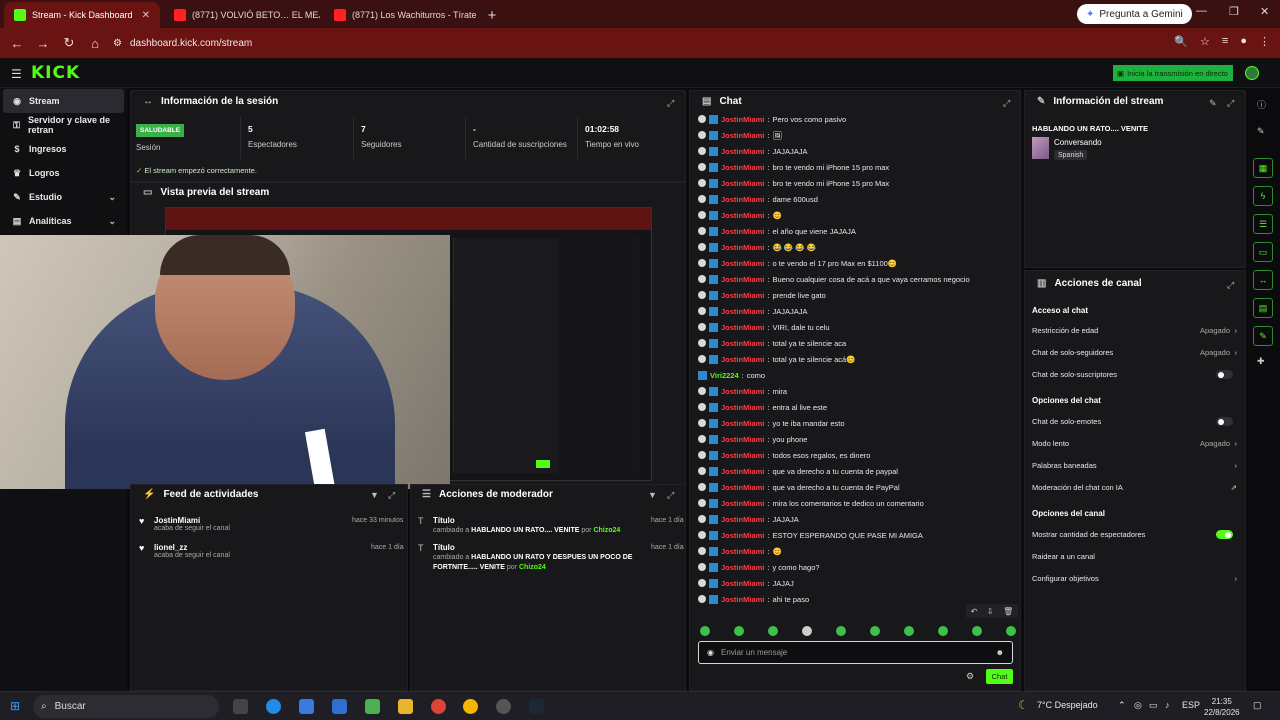 Image resolution: width=1280 pixels, height=720 pixels. What do you see at coordinates (1191, 705) in the screenshot?
I see `input-language: ESP` at bounding box center [1191, 705].